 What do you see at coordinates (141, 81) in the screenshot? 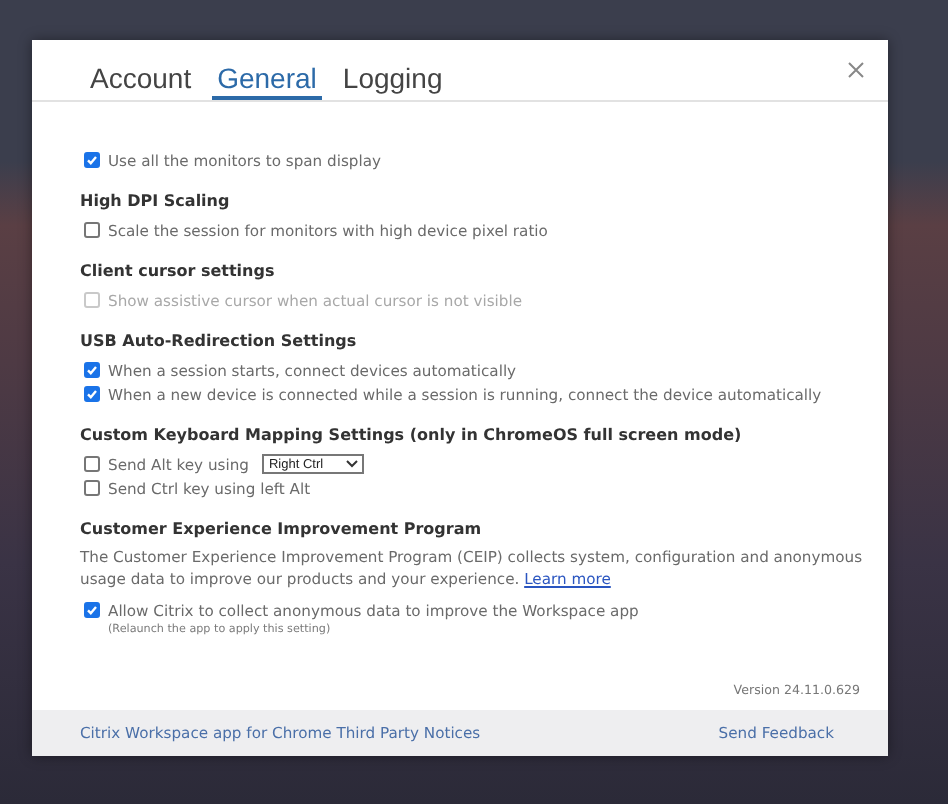
I see `tab: Account` at bounding box center [141, 81].